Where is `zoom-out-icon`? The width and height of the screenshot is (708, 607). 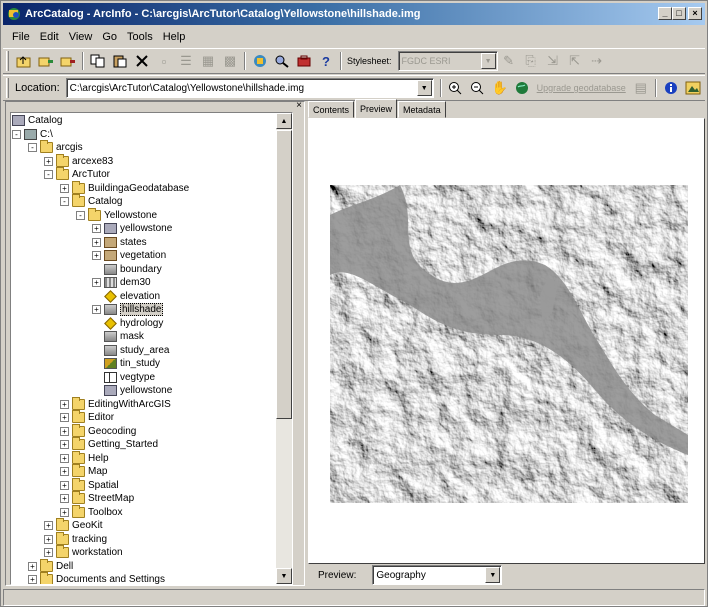 zoom-out-icon is located at coordinates (478, 88).